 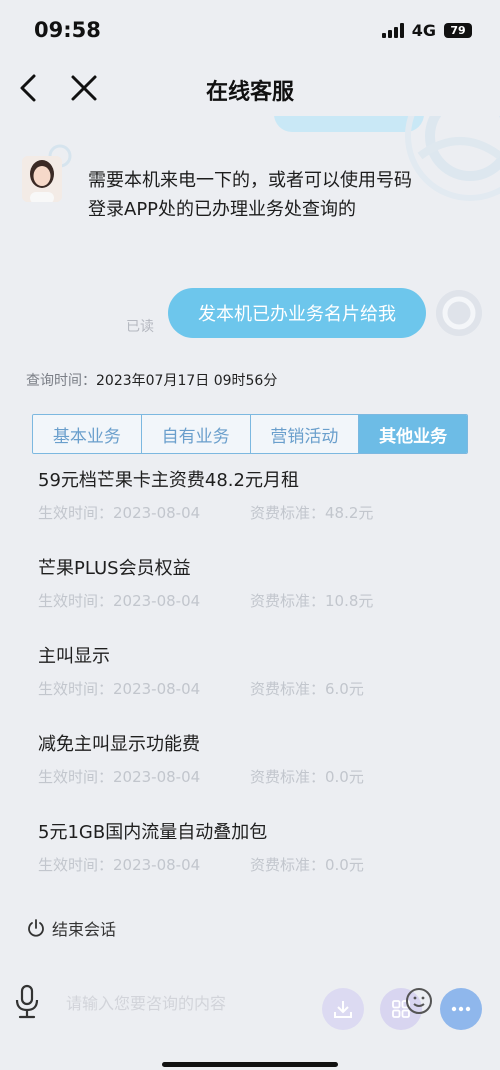 What do you see at coordinates (114, 568) in the screenshot?
I see `service-name: 芒果PLUS会员权益` at bounding box center [114, 568].